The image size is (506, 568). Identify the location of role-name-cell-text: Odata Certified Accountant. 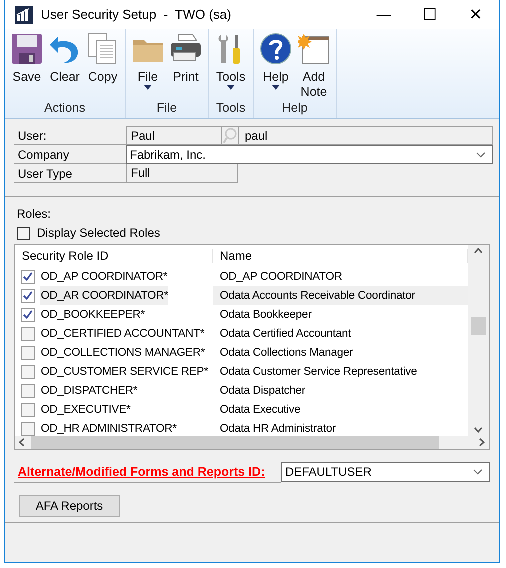
(285, 334).